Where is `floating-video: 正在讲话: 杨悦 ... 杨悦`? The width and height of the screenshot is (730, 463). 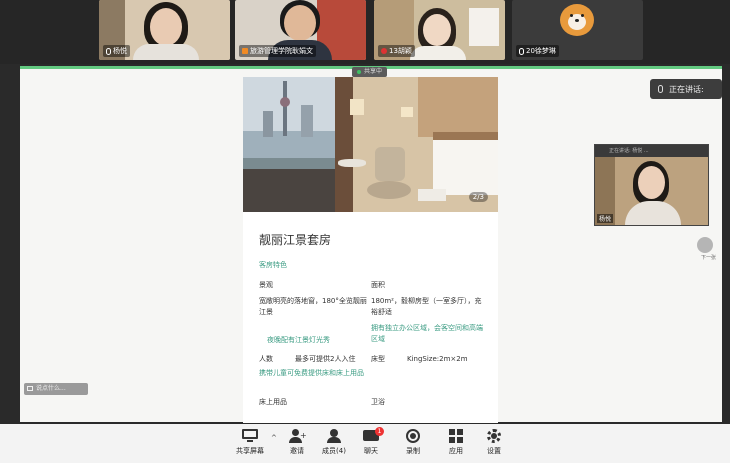
floating-video: 正在讲话: 杨悦 ... 杨悦 is located at coordinates (651, 185).